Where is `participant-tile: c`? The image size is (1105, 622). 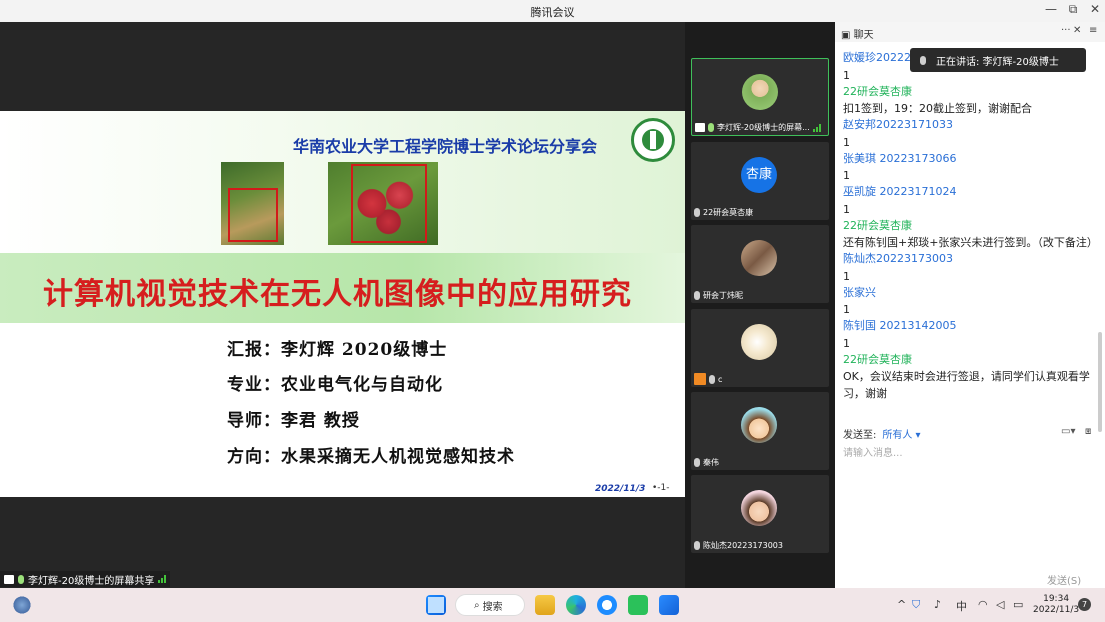 participant-tile: c is located at coordinates (760, 348).